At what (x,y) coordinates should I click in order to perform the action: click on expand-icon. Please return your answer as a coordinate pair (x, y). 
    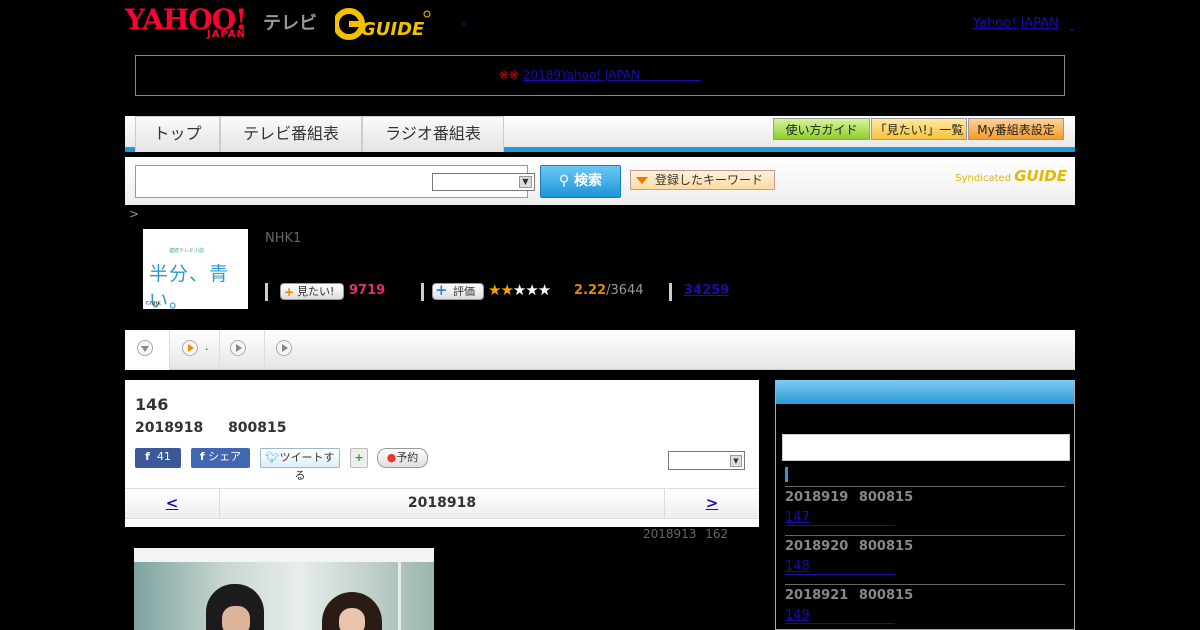
    Looking at the image, I should click on (145, 348).